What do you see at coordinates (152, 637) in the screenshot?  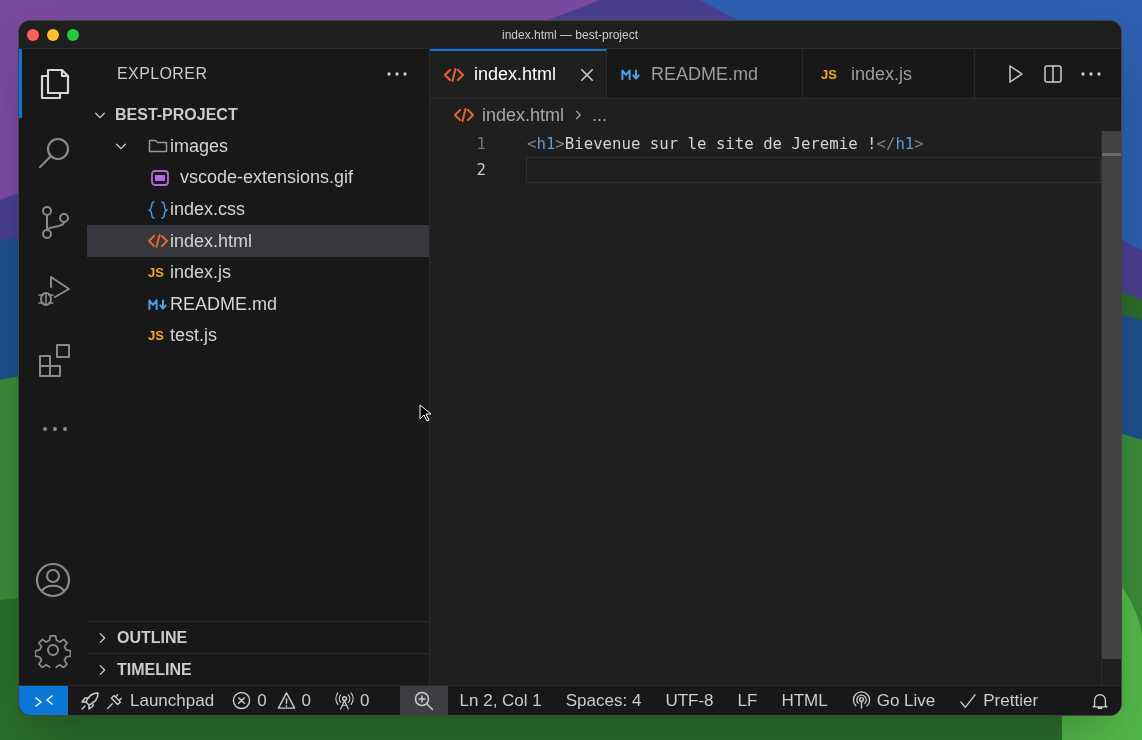 I see `section-title: OUTLINE` at bounding box center [152, 637].